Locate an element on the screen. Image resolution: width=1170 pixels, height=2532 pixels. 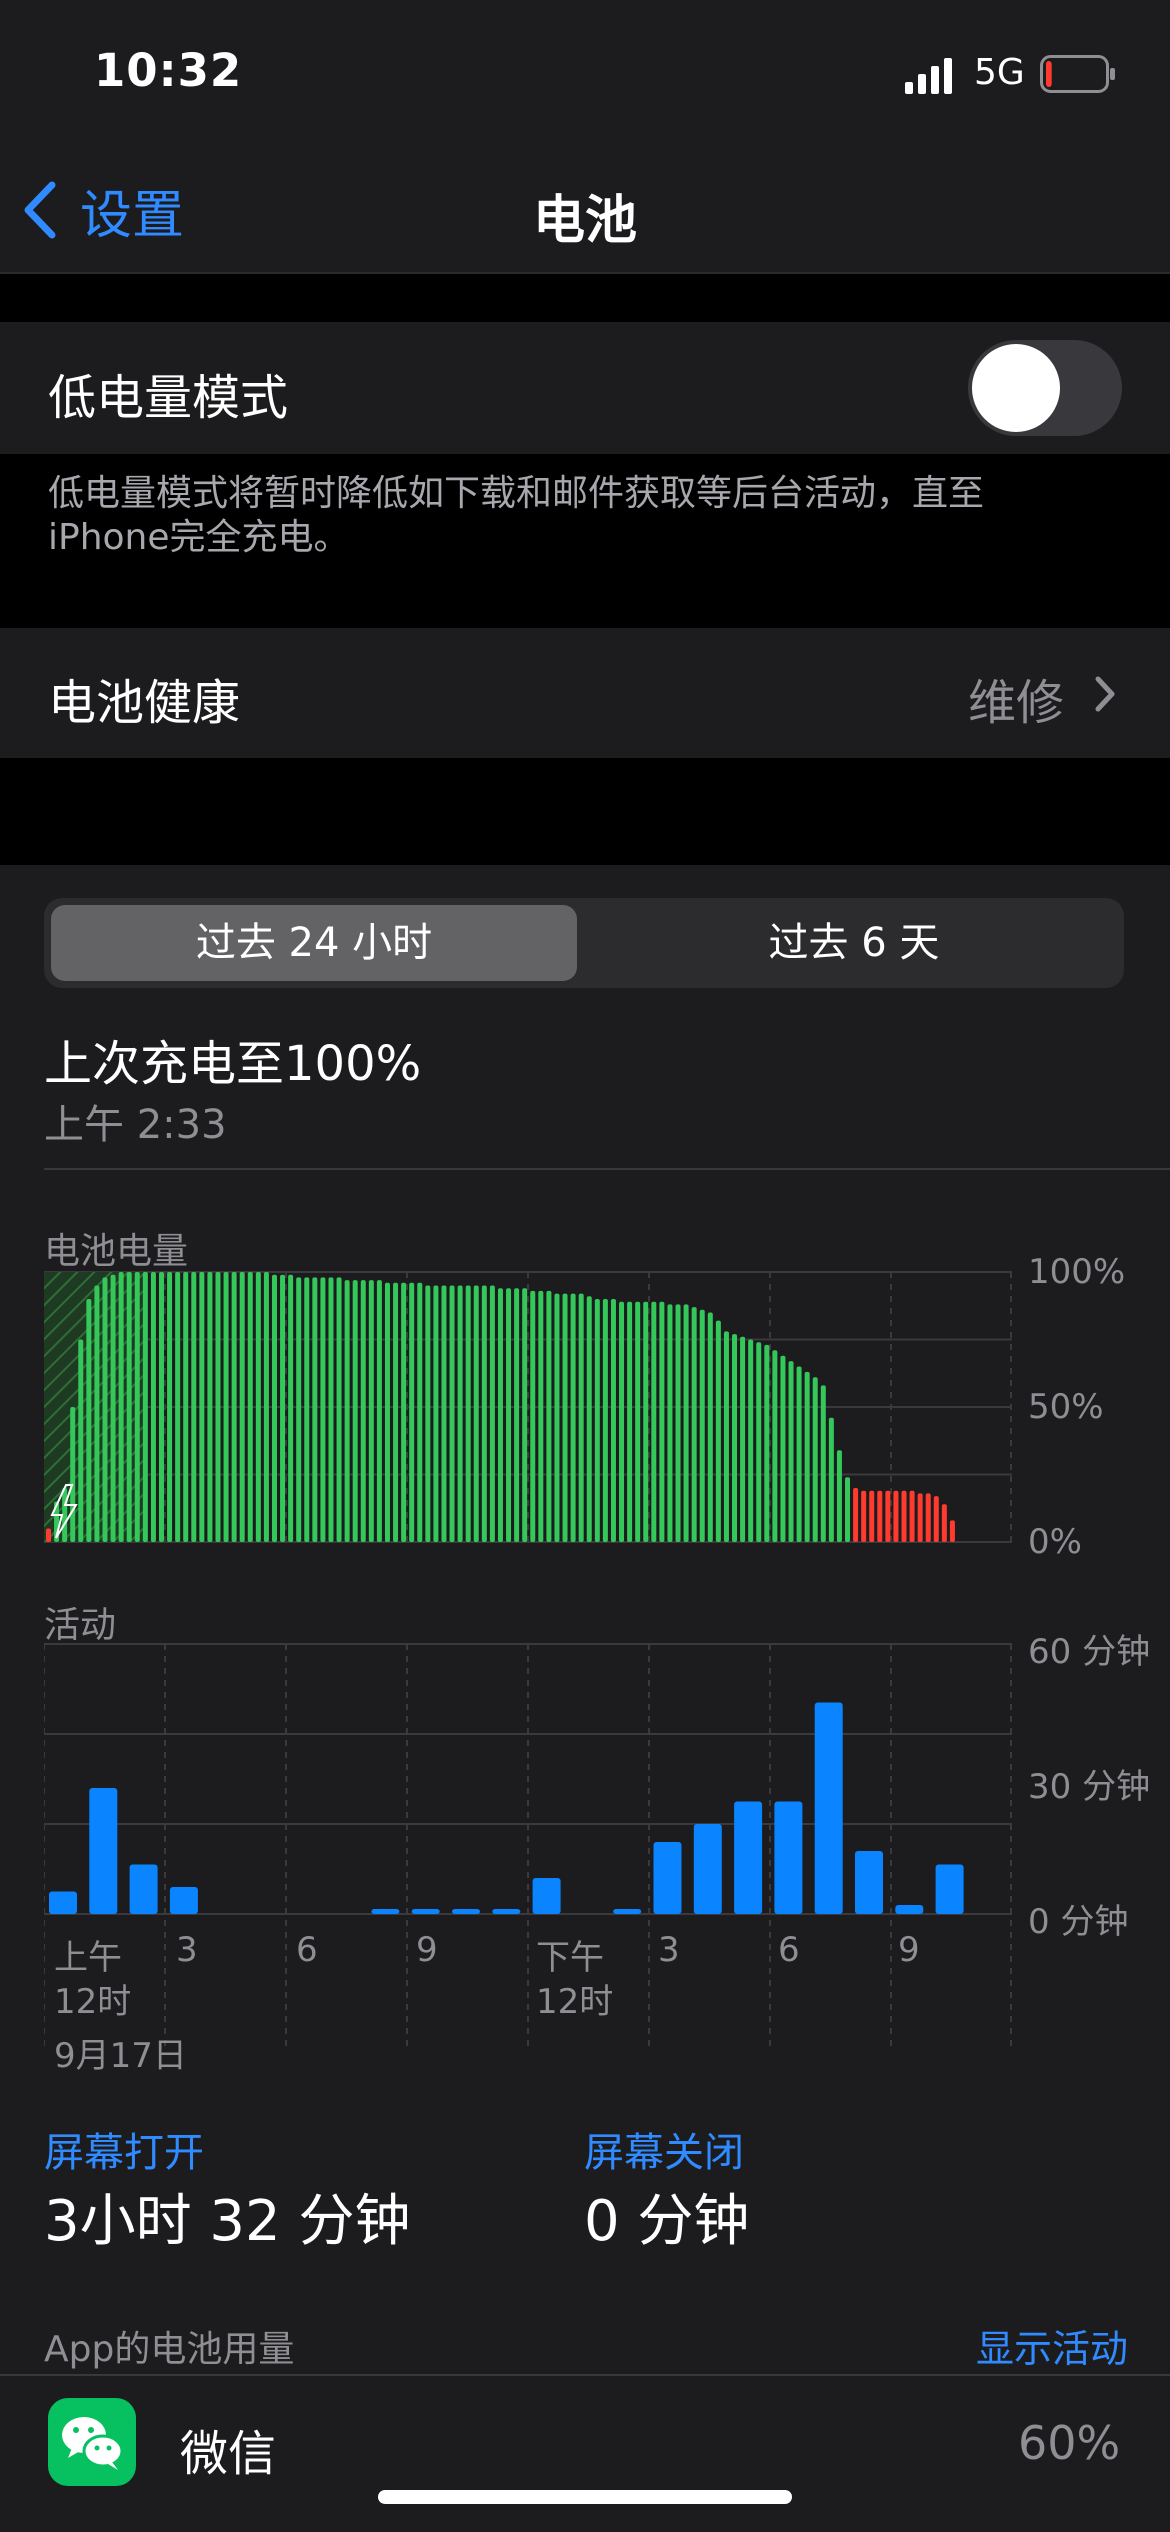
activity-chart-label: 活动 is located at coordinates (80, 1625).